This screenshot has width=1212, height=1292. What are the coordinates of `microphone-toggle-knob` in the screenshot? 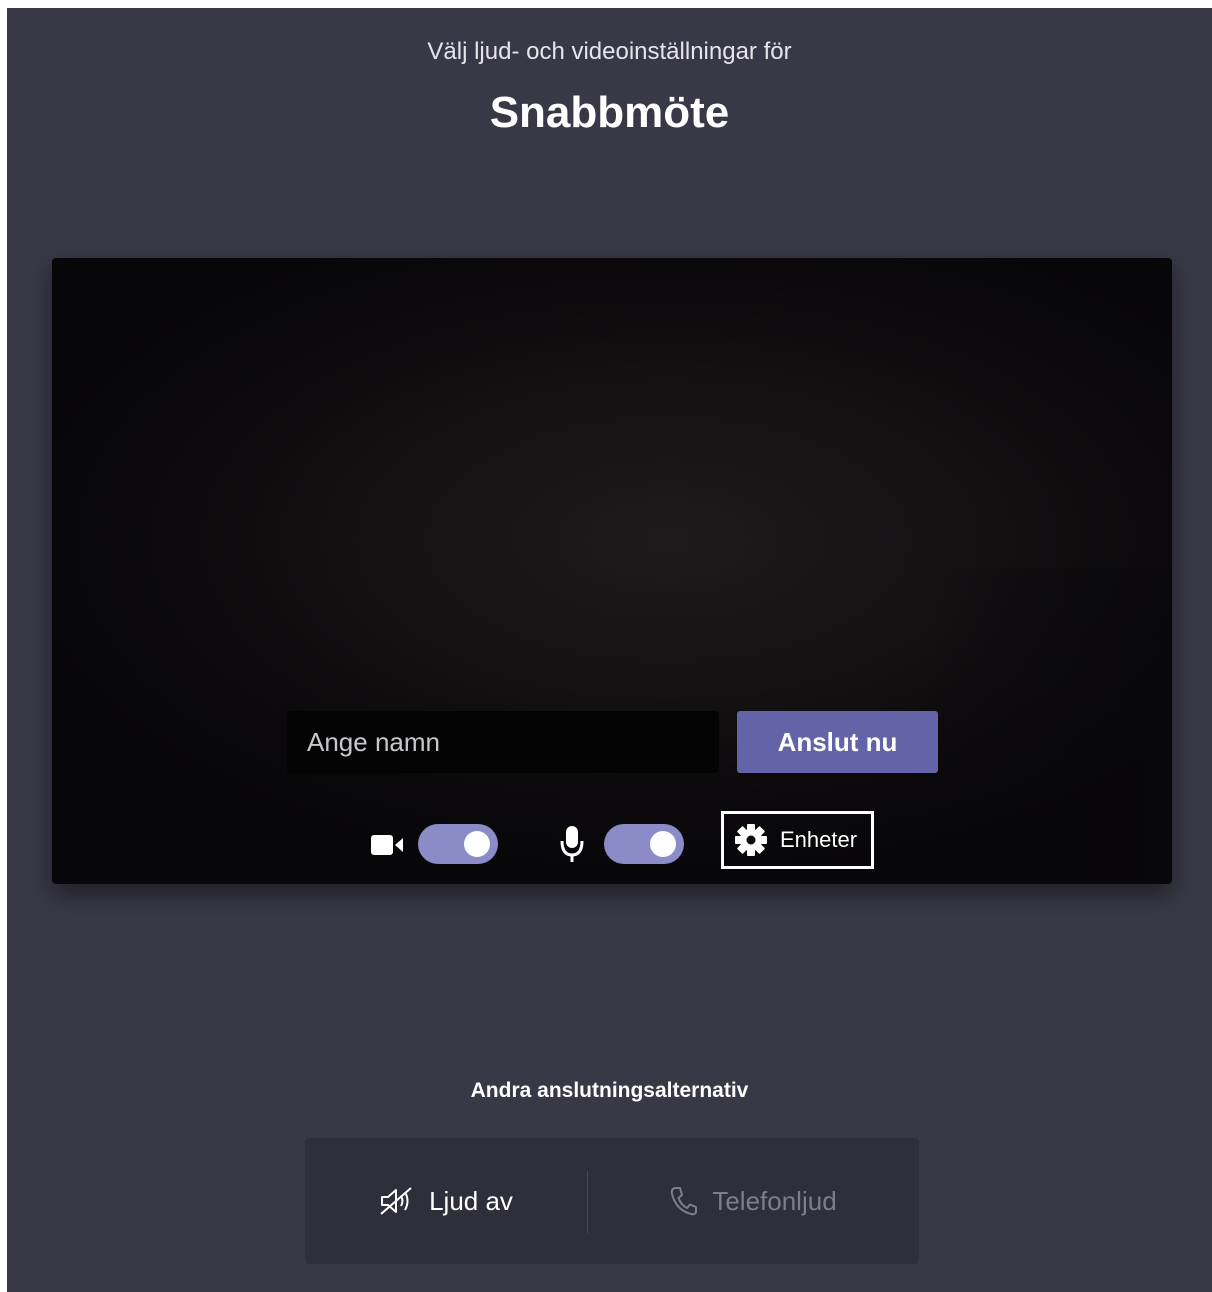 It's located at (663, 844).